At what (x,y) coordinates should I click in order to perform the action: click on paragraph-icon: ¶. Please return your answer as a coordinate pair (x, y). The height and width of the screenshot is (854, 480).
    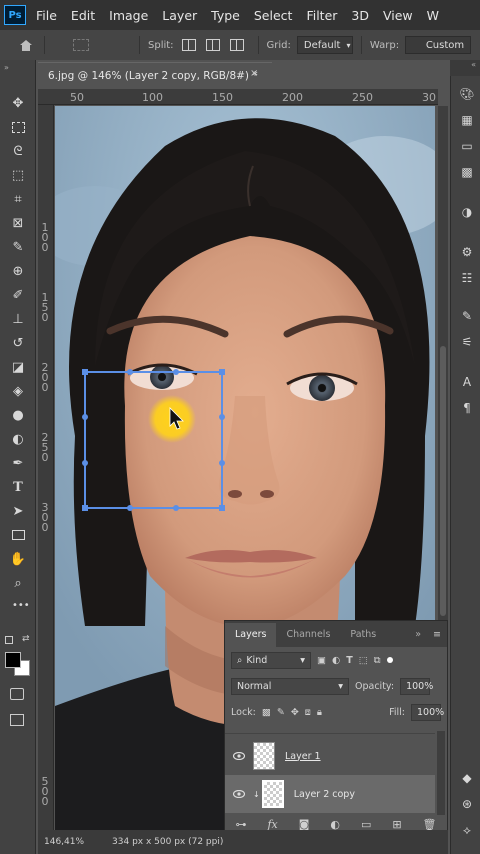
    Looking at the image, I should click on (467, 408).